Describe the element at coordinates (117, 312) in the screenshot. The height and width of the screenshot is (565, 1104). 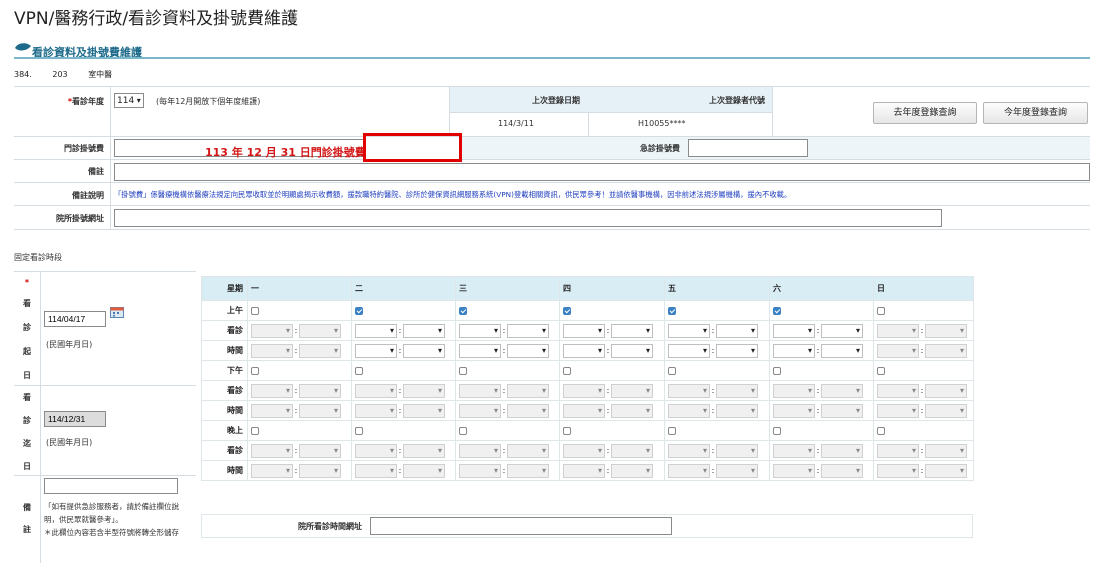
I see `calendar-icon` at that location.